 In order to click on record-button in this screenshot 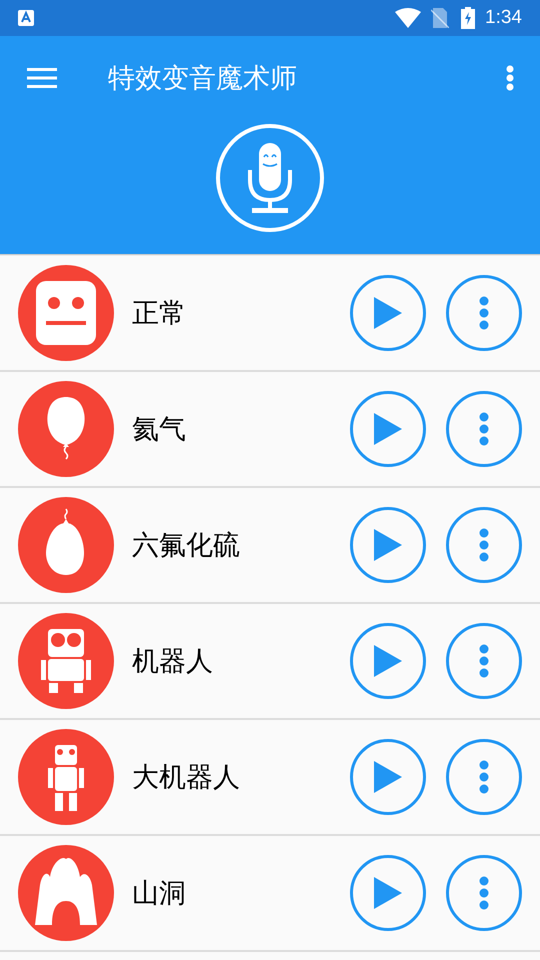, I will do `click(270, 178)`.